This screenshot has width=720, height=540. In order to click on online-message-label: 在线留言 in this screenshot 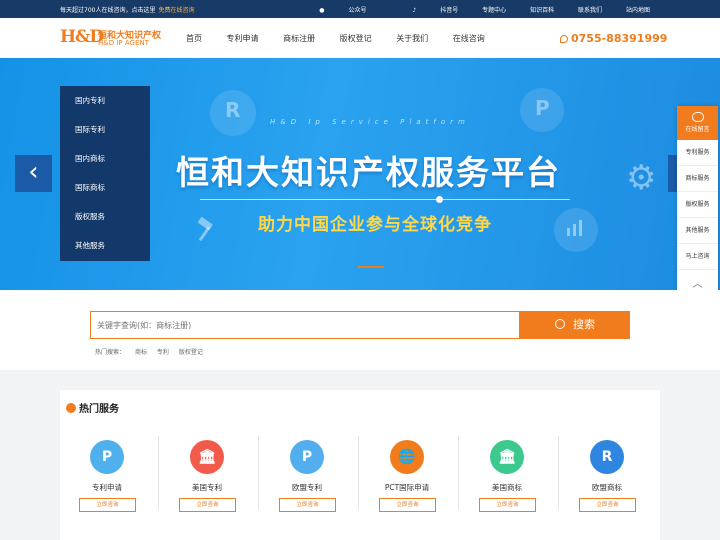, I will do `click(697, 129)`.